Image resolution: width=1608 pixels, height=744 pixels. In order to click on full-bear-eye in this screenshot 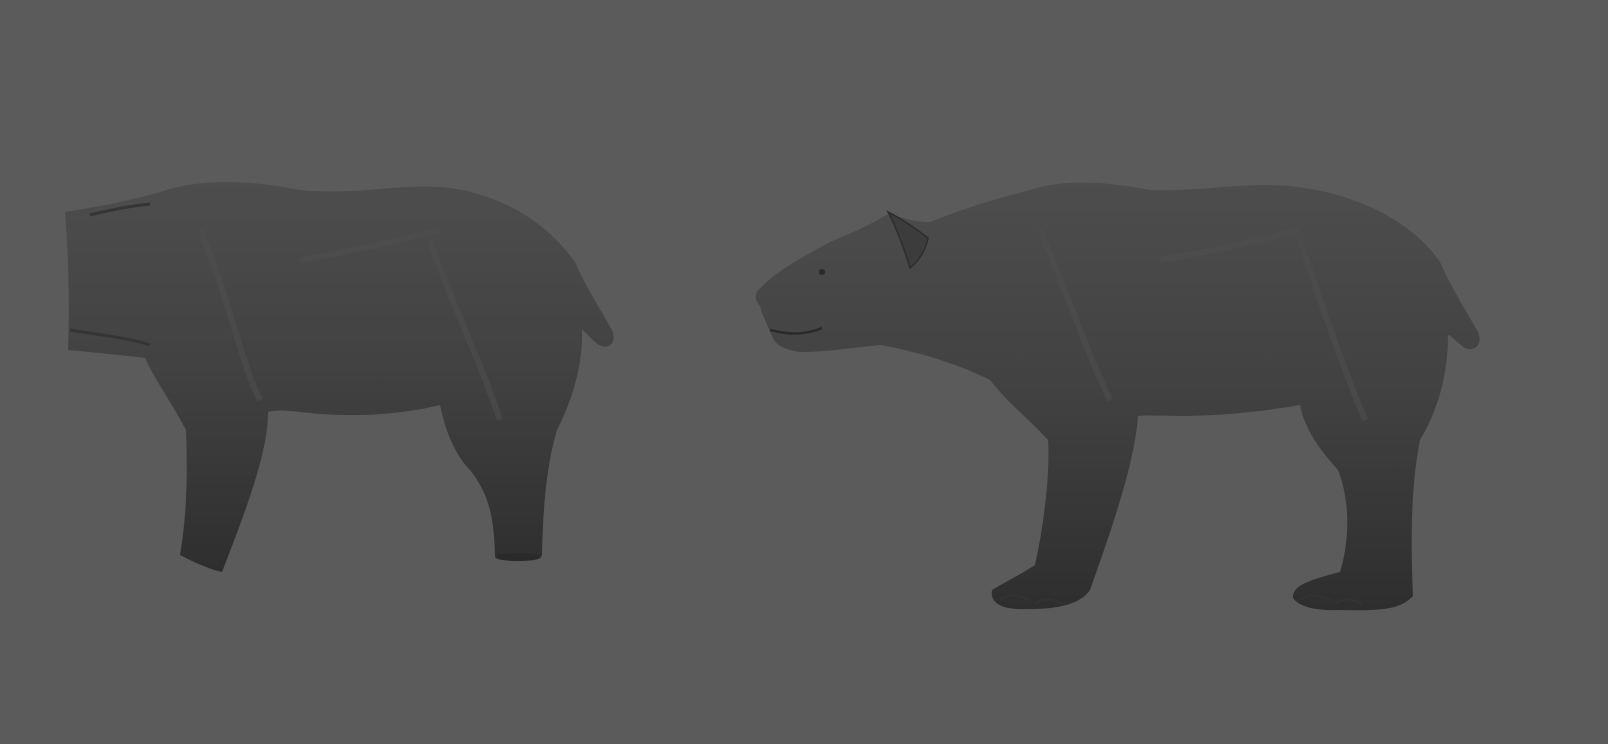, I will do `click(822, 272)`.